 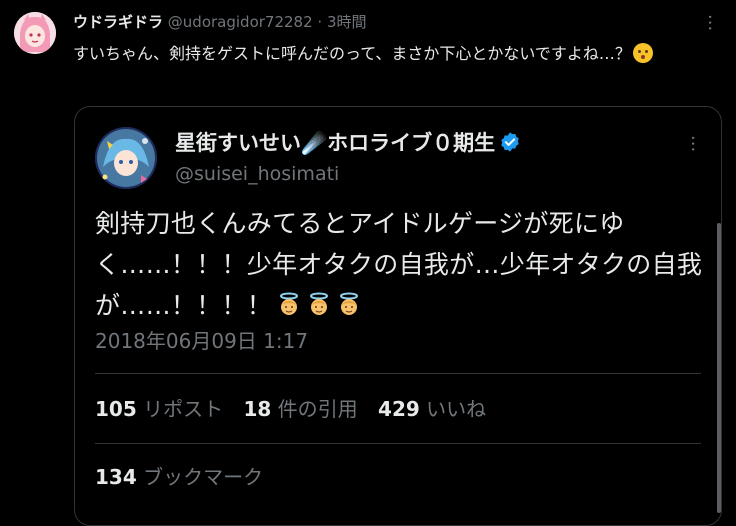 I want to click on quote-stat: 18 件の引用, so click(x=307, y=409).